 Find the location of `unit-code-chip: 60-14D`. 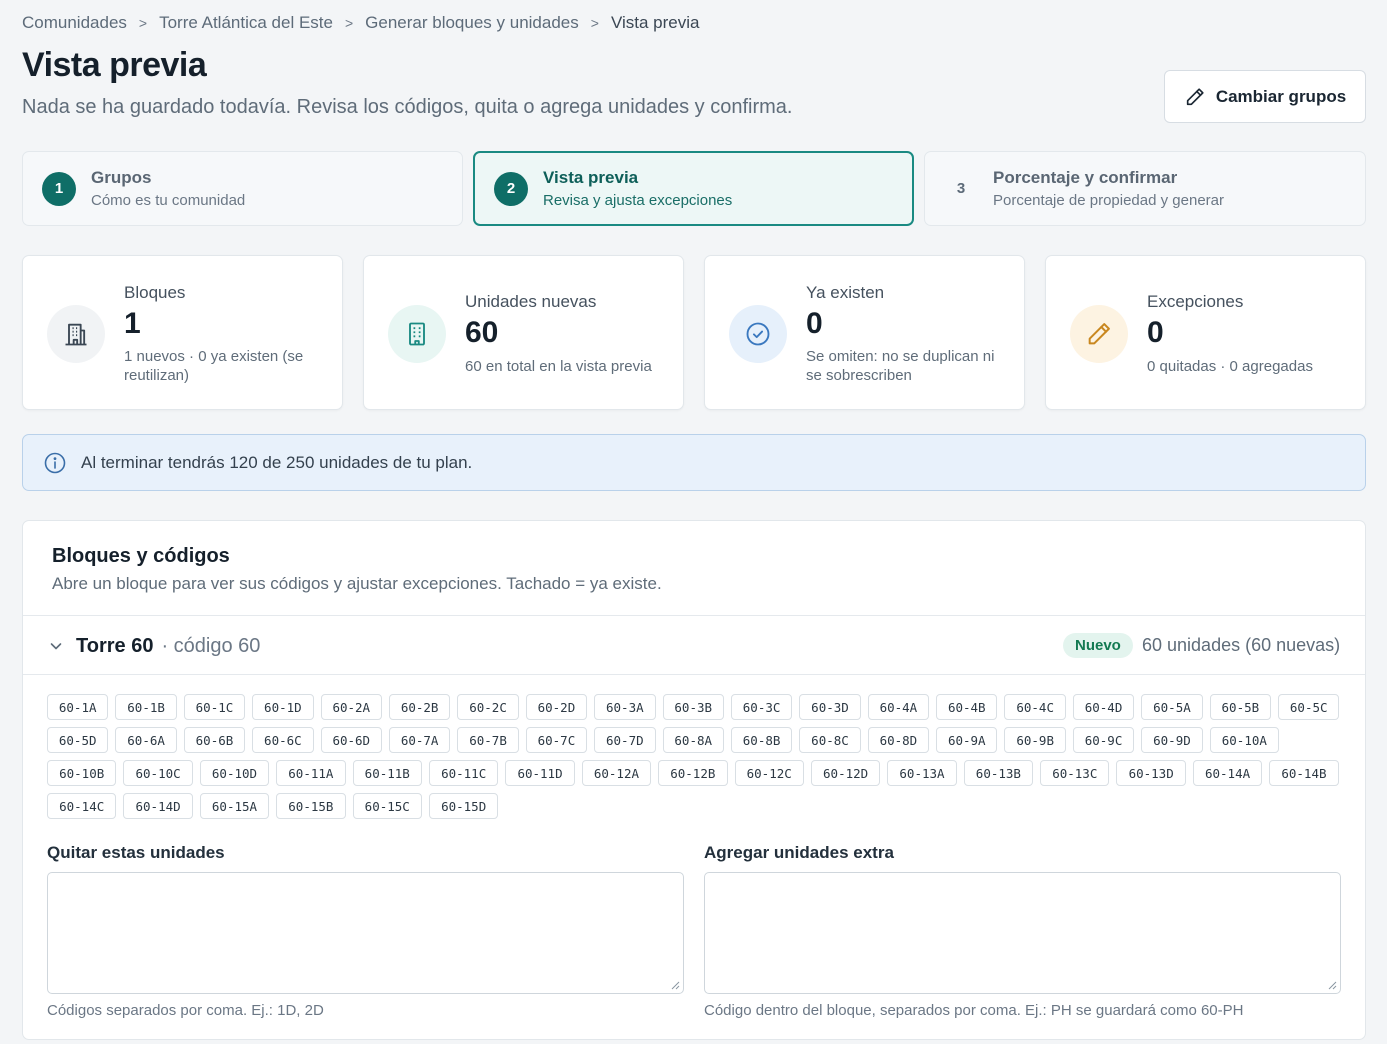

unit-code-chip: 60-14D is located at coordinates (158, 806).